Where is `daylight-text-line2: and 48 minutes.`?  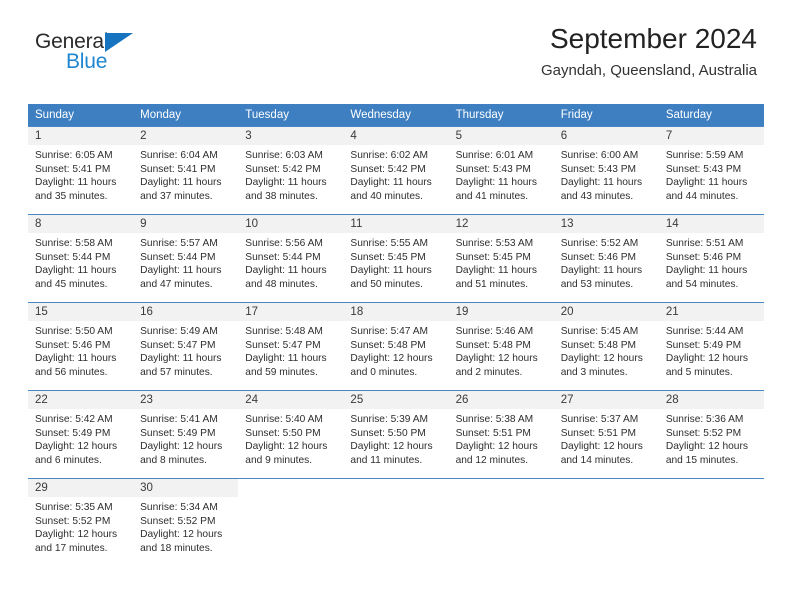
daylight-text-line2: and 48 minutes. is located at coordinates (281, 284).